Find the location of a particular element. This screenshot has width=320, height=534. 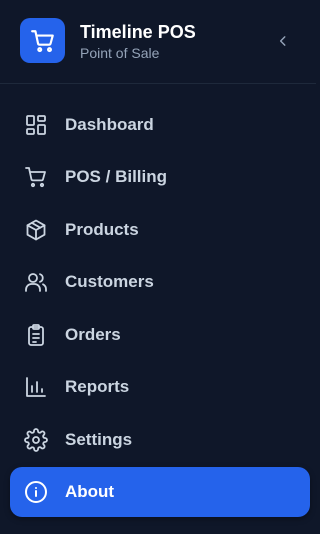

app-logo is located at coordinates (42, 40).